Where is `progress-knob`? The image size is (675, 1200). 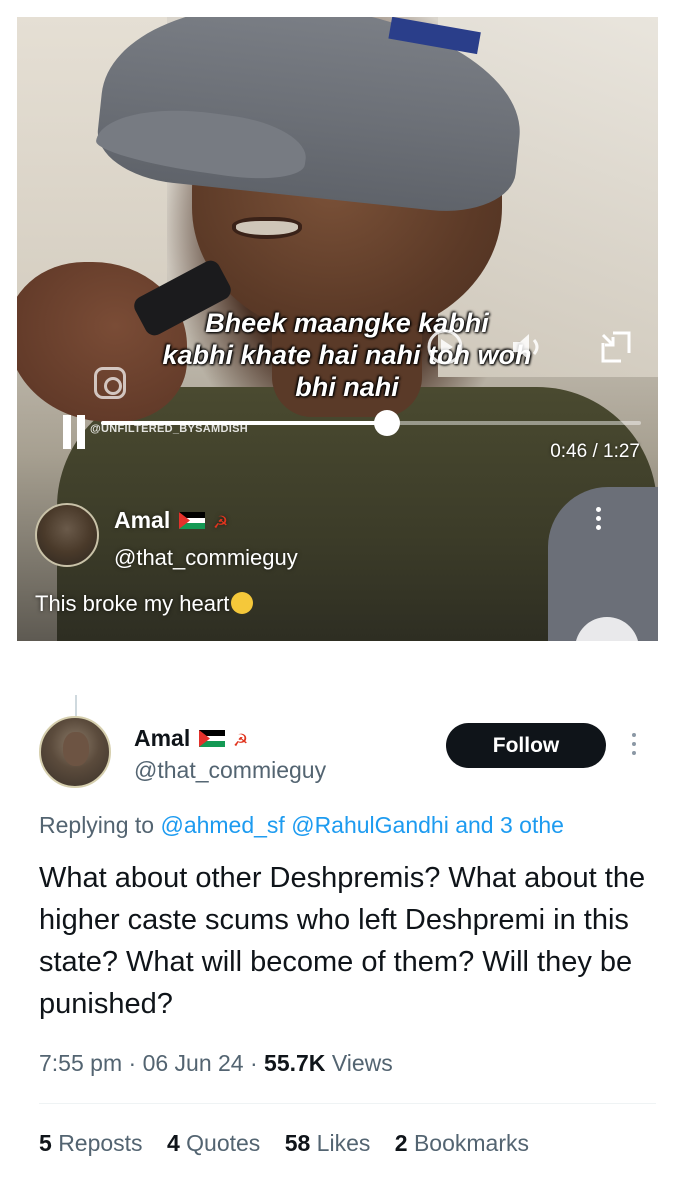 progress-knob is located at coordinates (387, 423).